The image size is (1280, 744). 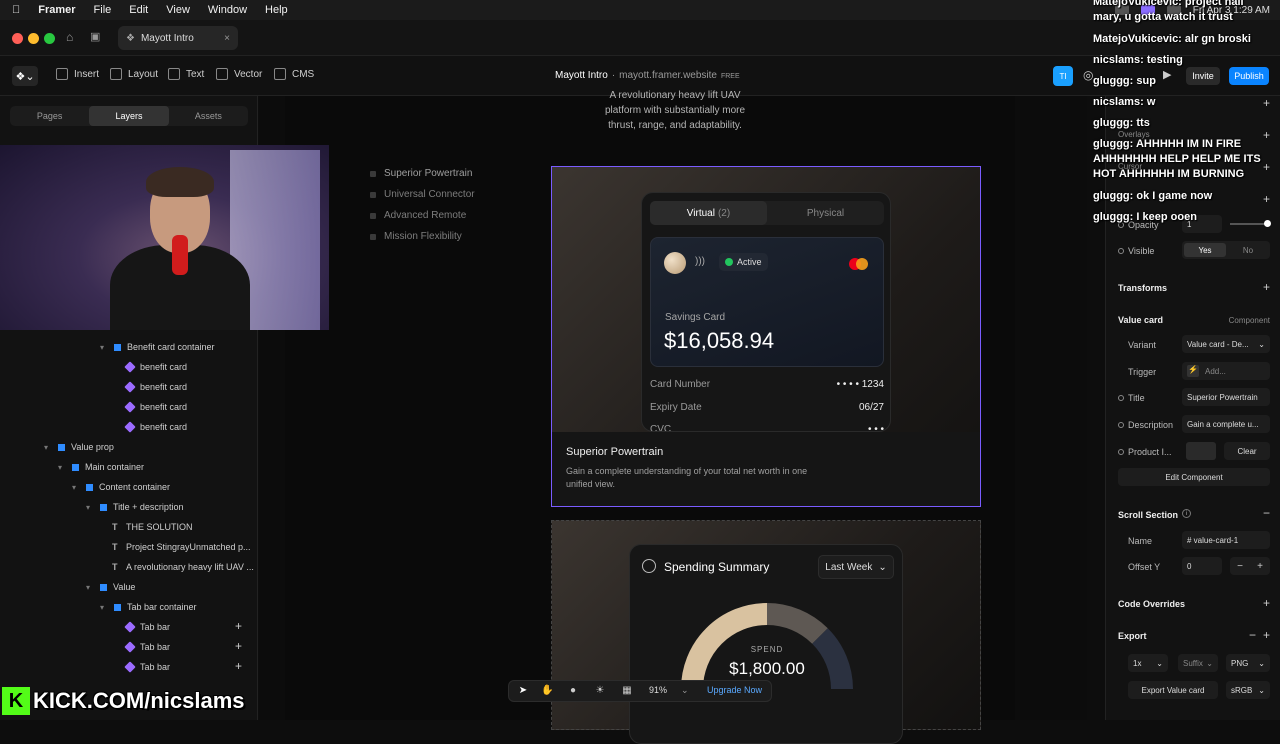 What do you see at coordinates (1226, 540) in the screenshot?
I see `name-input: # value-card-1` at bounding box center [1226, 540].